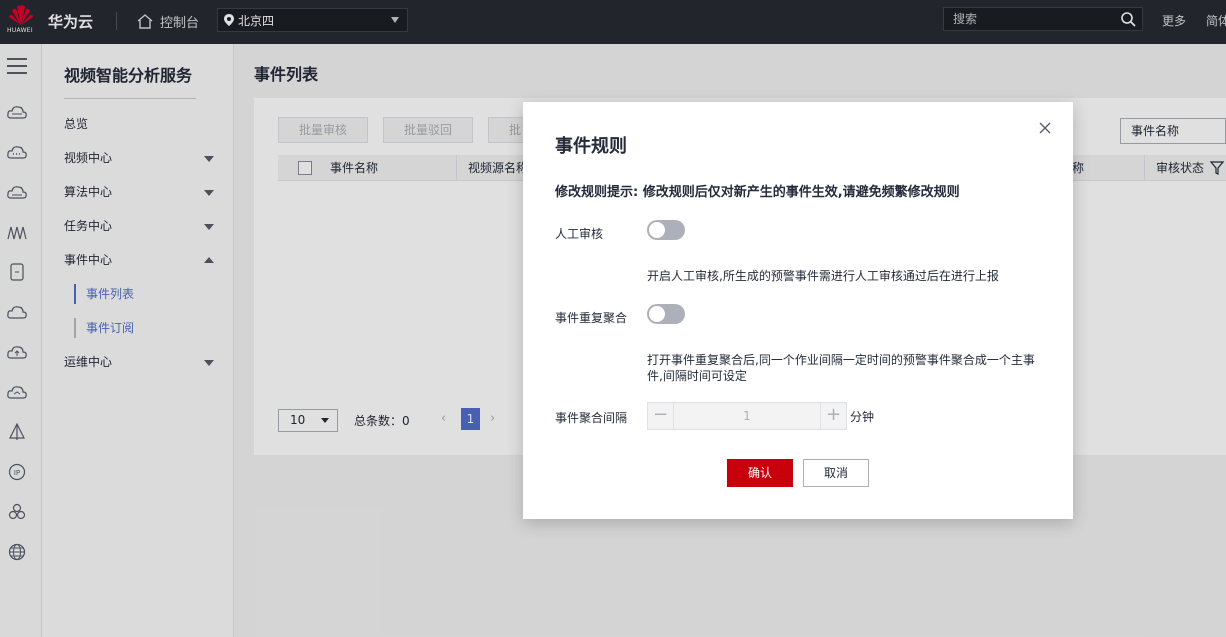 The width and height of the screenshot is (1226, 637). I want to click on interval-label: 事件聚合间隔, so click(591, 418).